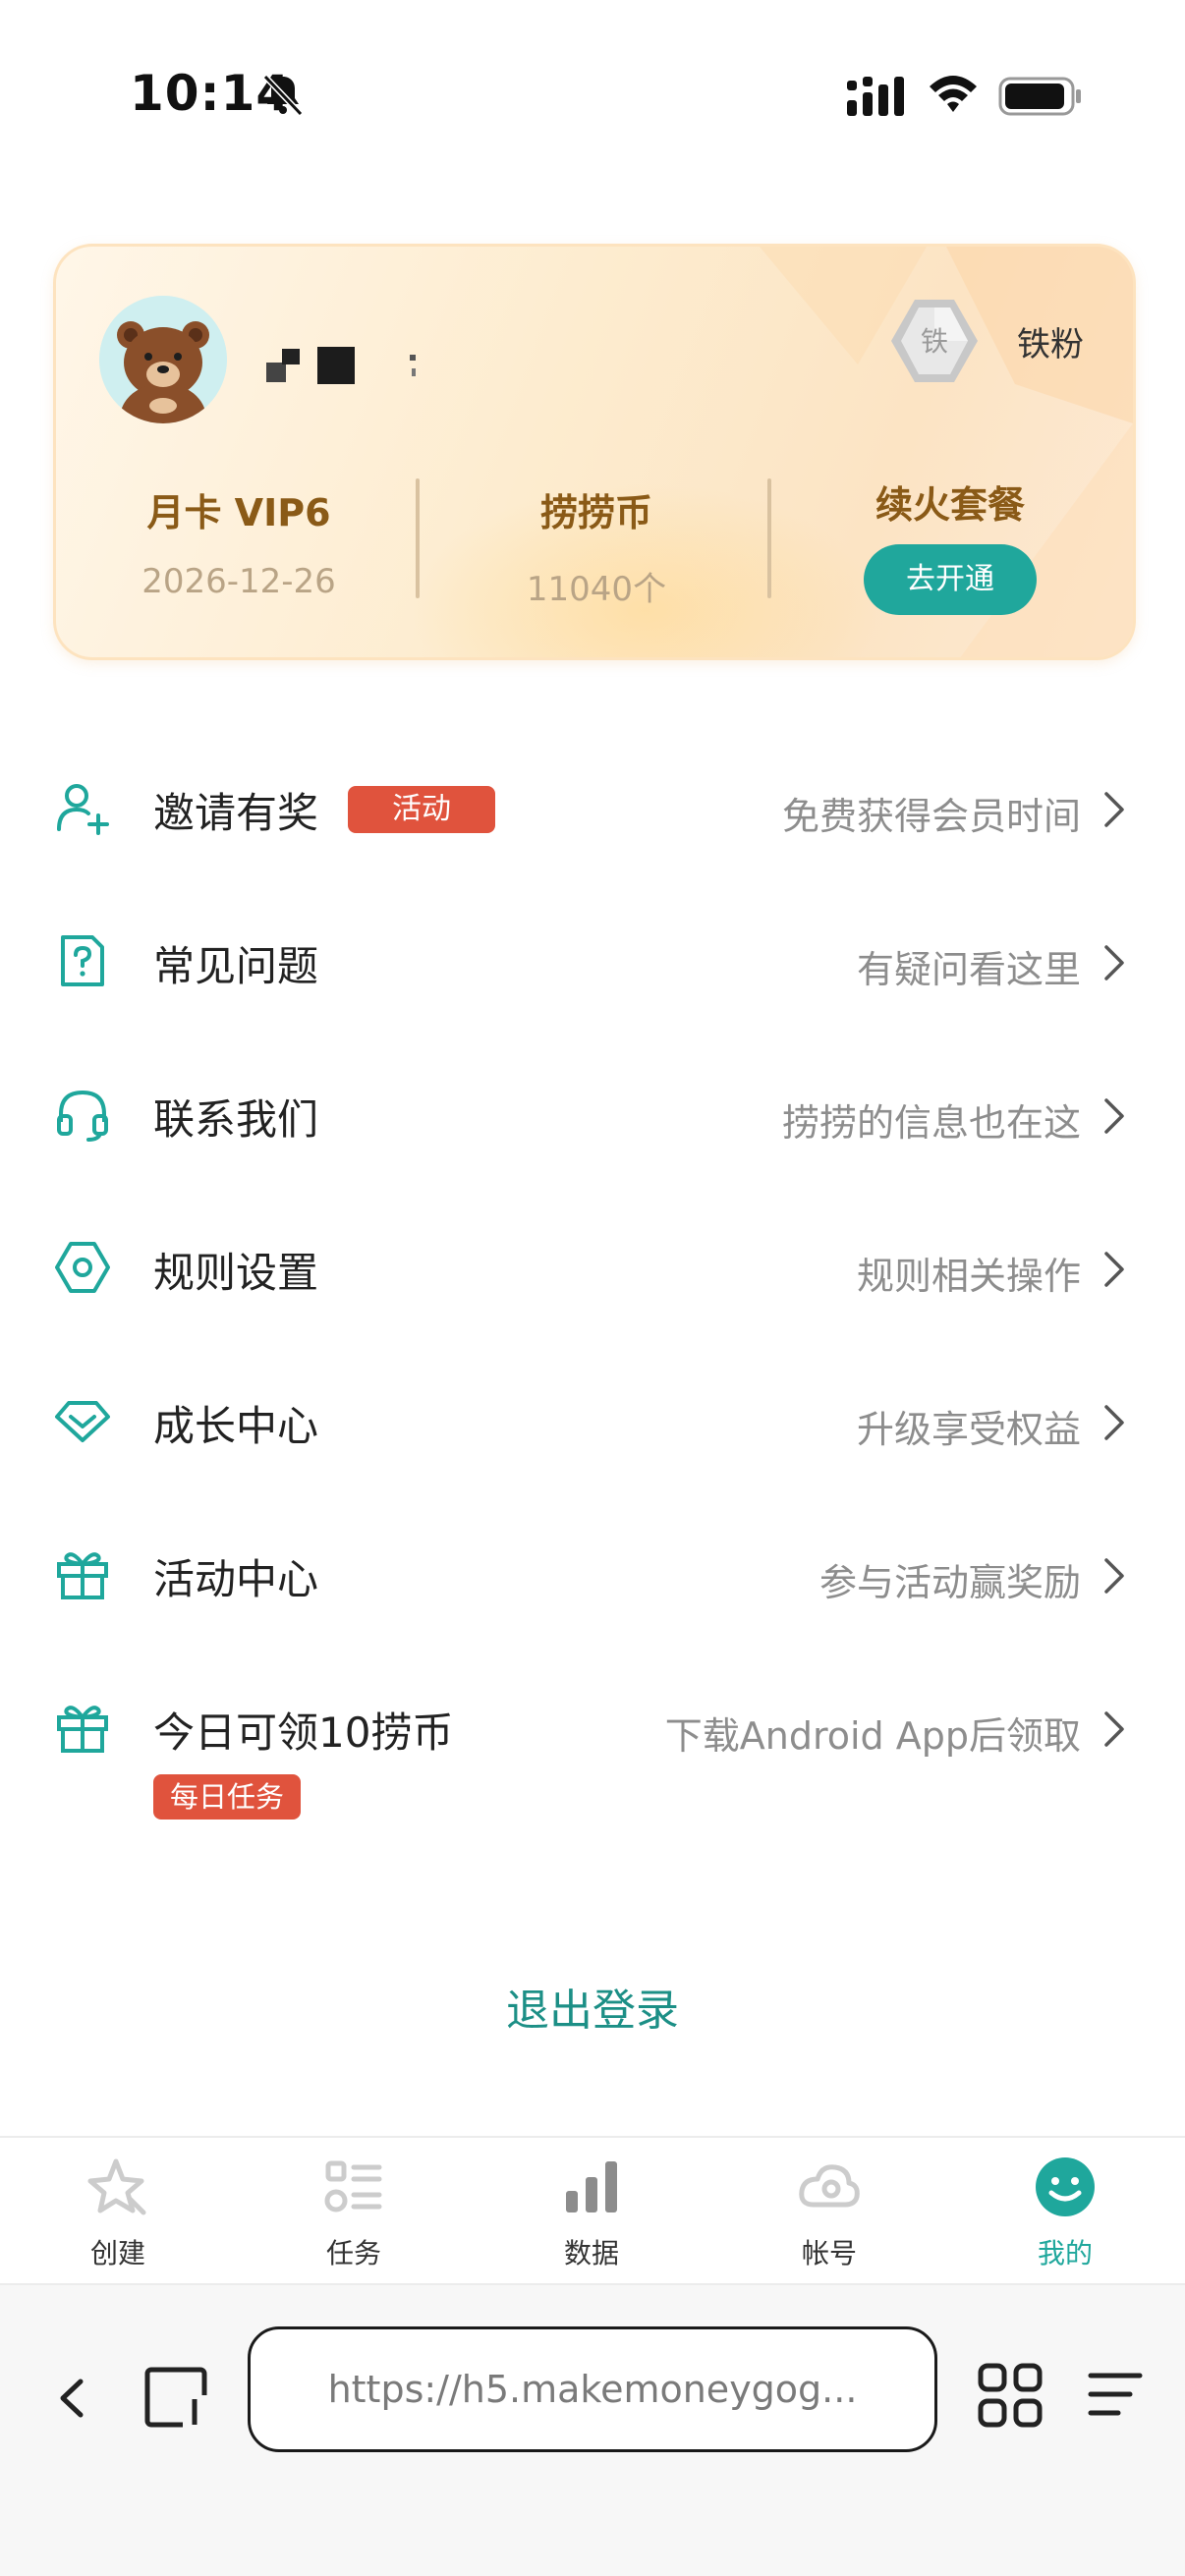 Image resolution: width=1185 pixels, height=2576 pixels. What do you see at coordinates (227, 1797) in the screenshot?
I see `daily-task-tag: 每日任务` at bounding box center [227, 1797].